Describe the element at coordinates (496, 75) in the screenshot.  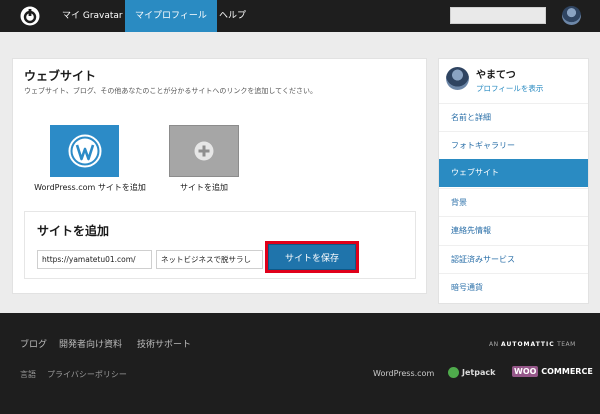
I see `sidebar-user-name: やまてつ` at that location.